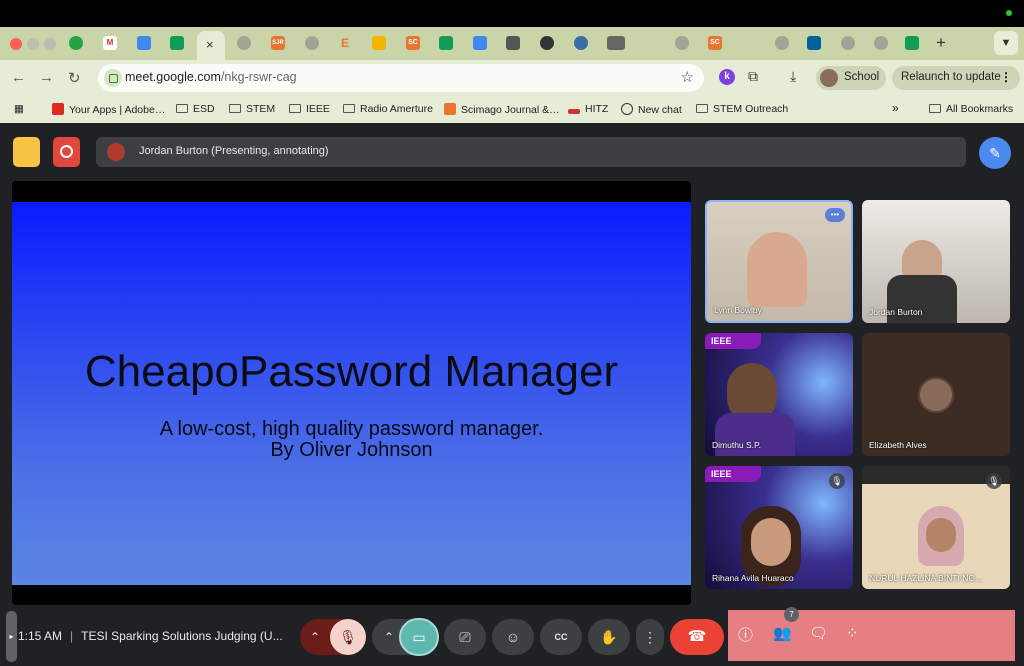  I want to click on tab-meet-active: ×, so click(211, 45).